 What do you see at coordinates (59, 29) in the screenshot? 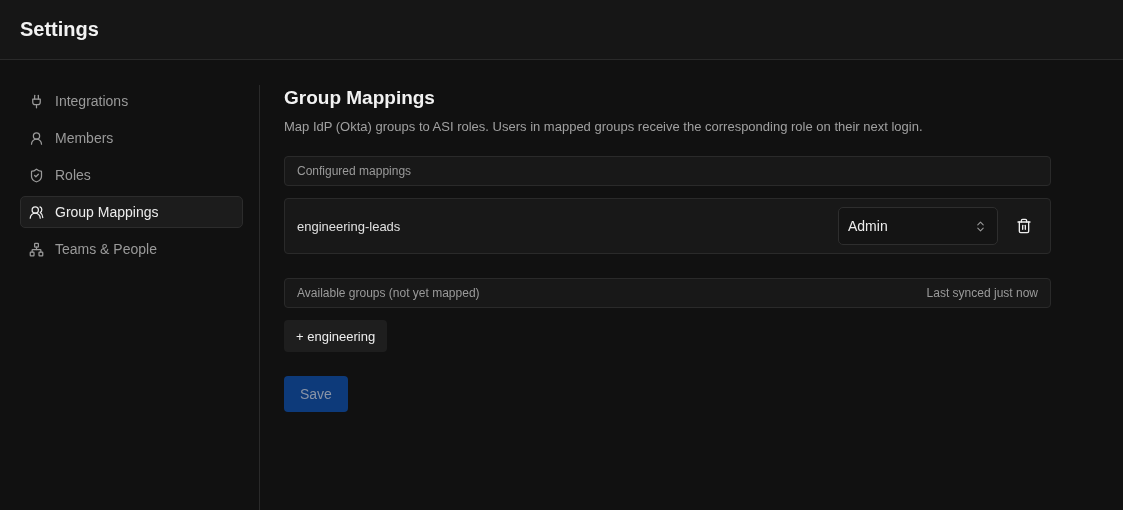
I see `page-title: Settings` at bounding box center [59, 29].